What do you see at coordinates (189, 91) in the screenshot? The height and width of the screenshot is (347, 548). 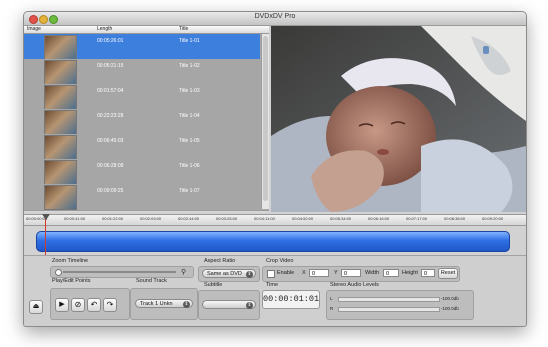 I see `row-title: Title 1-03` at bounding box center [189, 91].